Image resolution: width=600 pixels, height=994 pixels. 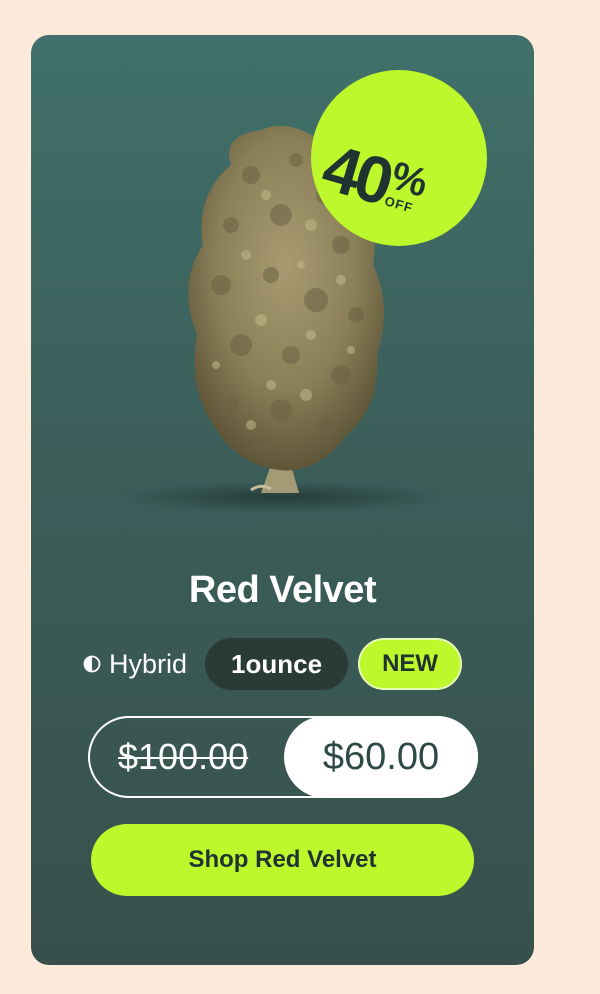 What do you see at coordinates (148, 663) in the screenshot?
I see `strain-label: Hybrid` at bounding box center [148, 663].